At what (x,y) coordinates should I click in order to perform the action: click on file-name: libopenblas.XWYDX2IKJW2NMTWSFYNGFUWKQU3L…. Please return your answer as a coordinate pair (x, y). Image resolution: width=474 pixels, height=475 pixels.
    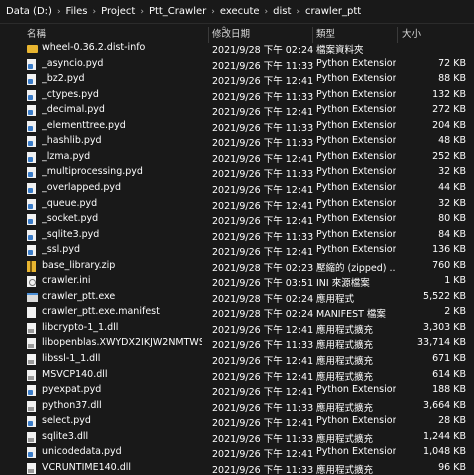
    Looking at the image, I should click on (122, 343).